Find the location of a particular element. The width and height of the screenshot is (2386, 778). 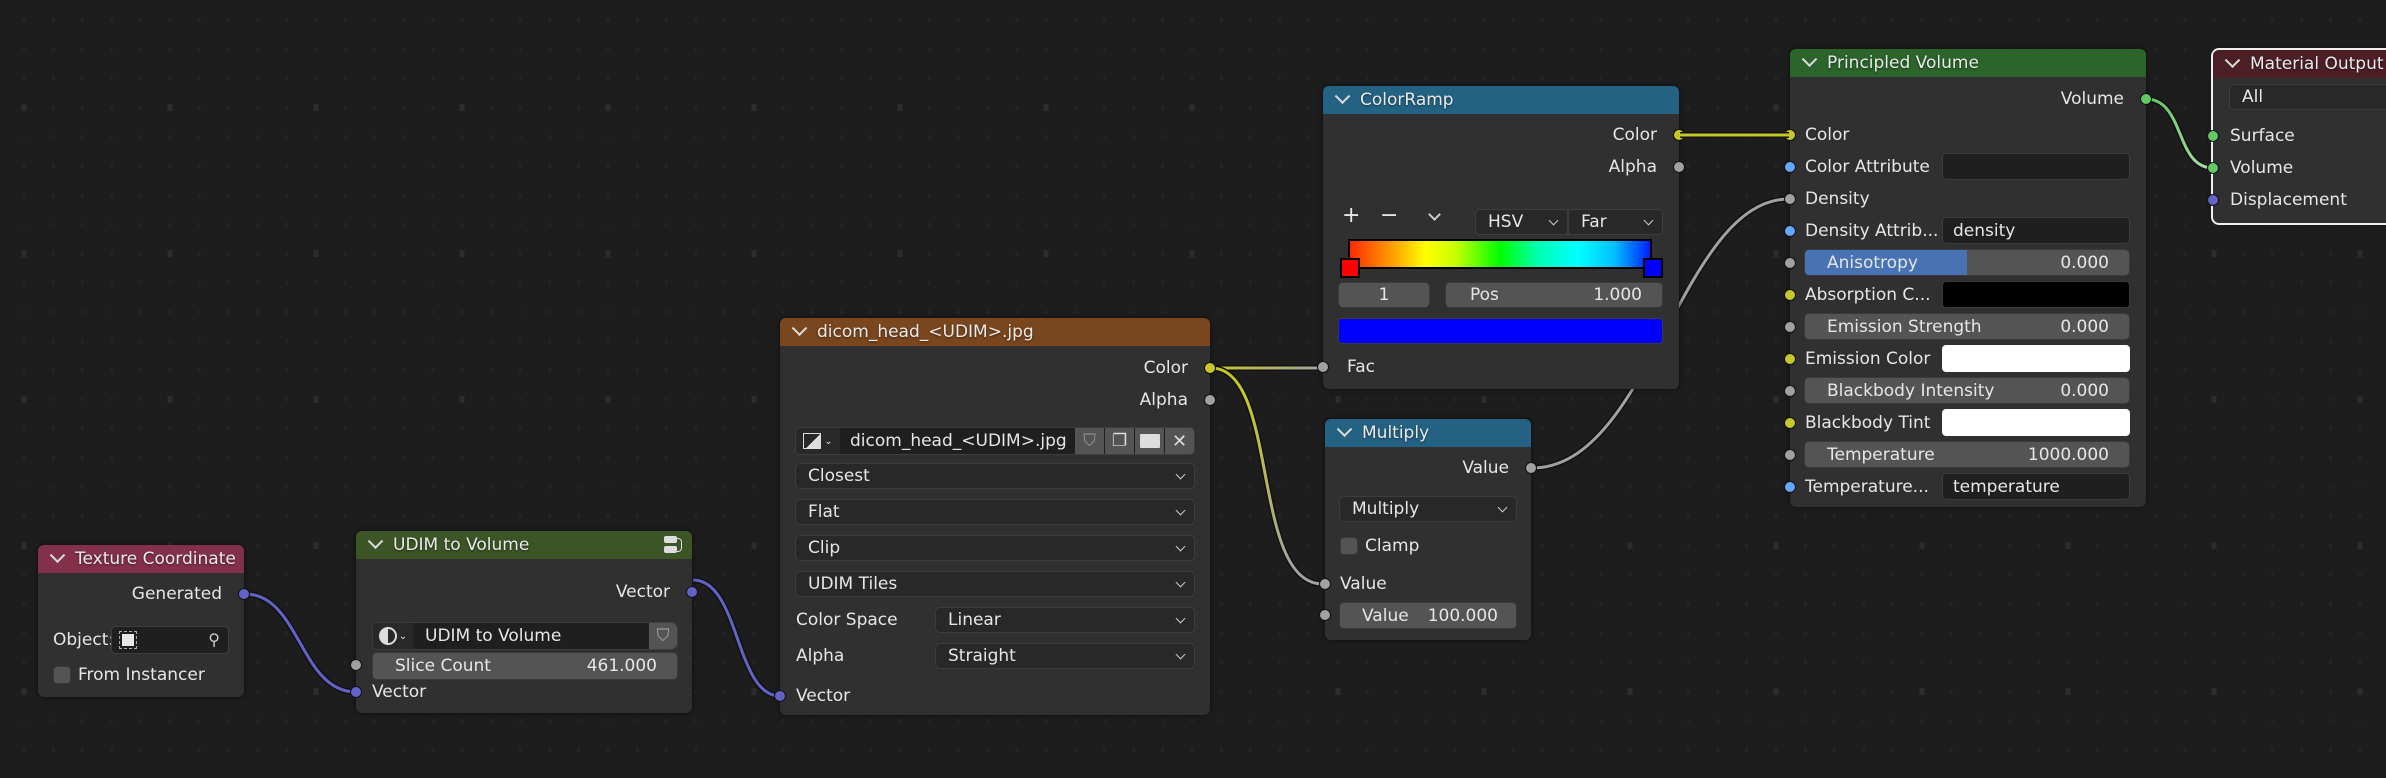

image-selector: ⌄ dicom_head_<UDIM>.jpg ⛉ ❐ ✕ is located at coordinates (995, 441).